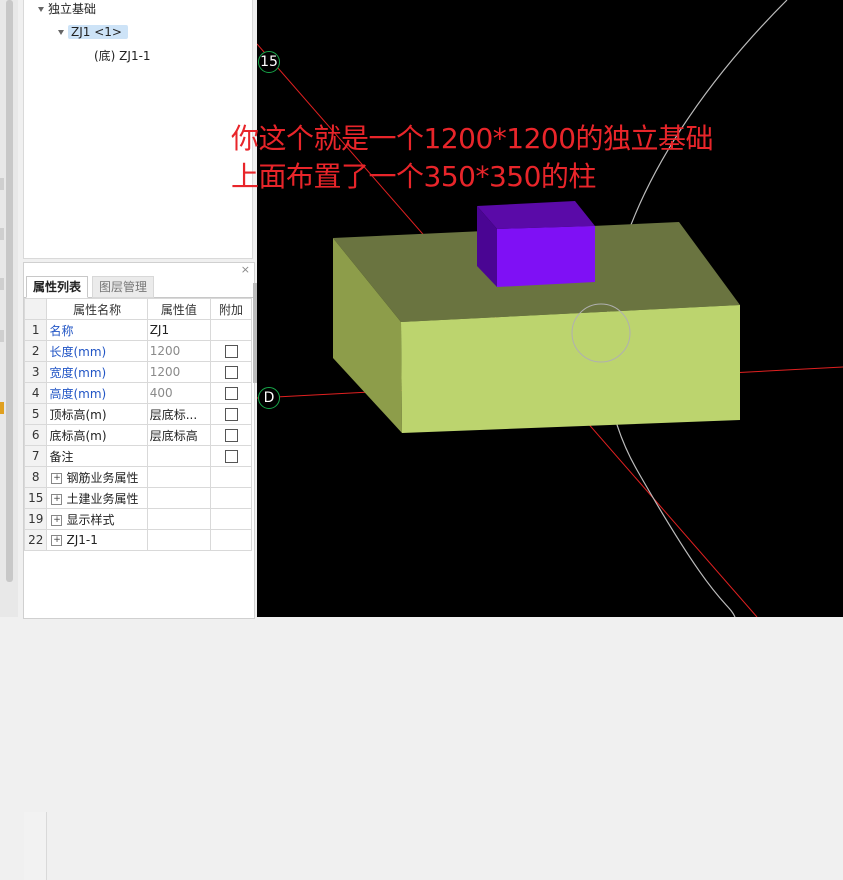 The height and width of the screenshot is (880, 843). I want to click on property-name: 底标高(m), so click(97, 435).